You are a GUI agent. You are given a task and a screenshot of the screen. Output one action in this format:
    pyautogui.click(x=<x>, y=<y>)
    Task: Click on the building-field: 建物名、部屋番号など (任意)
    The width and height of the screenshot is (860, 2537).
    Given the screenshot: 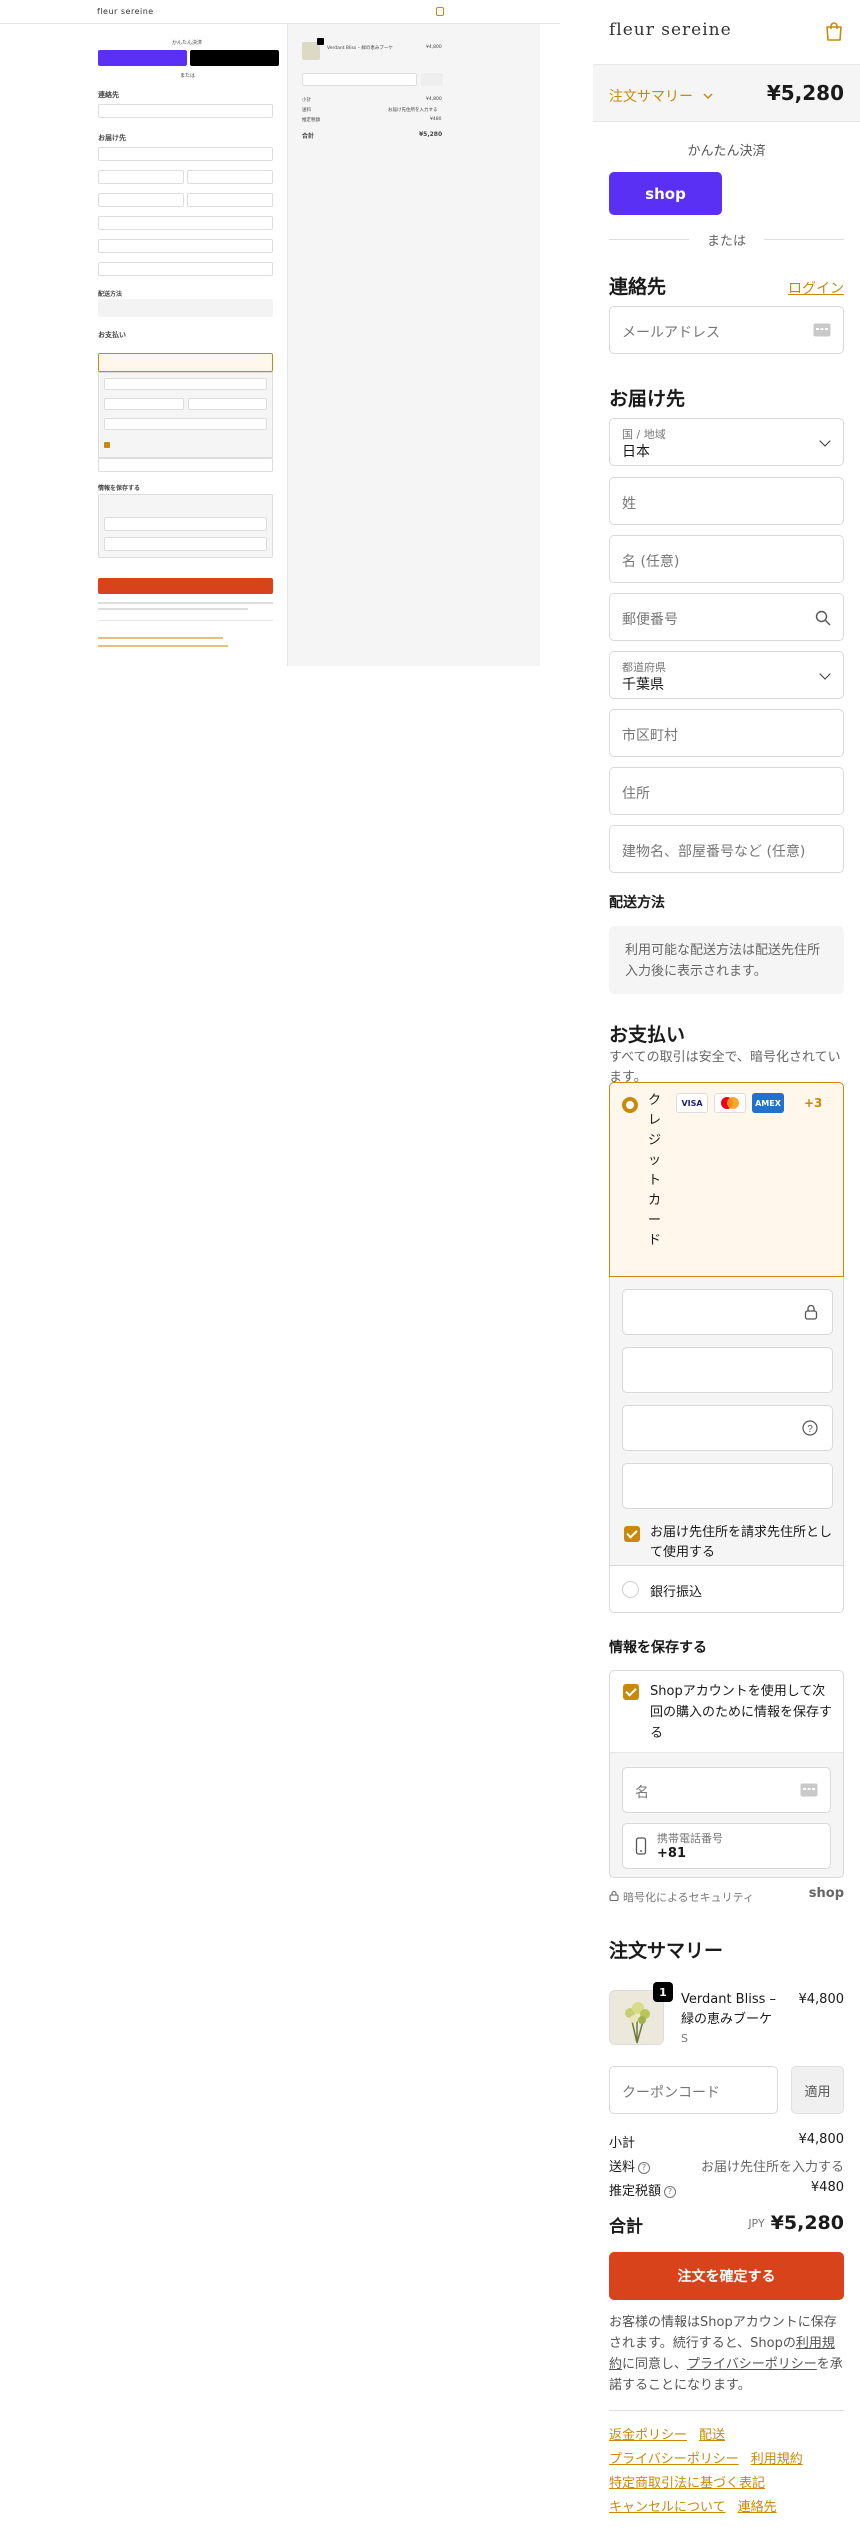 What is the action you would take?
    pyautogui.click(x=726, y=849)
    